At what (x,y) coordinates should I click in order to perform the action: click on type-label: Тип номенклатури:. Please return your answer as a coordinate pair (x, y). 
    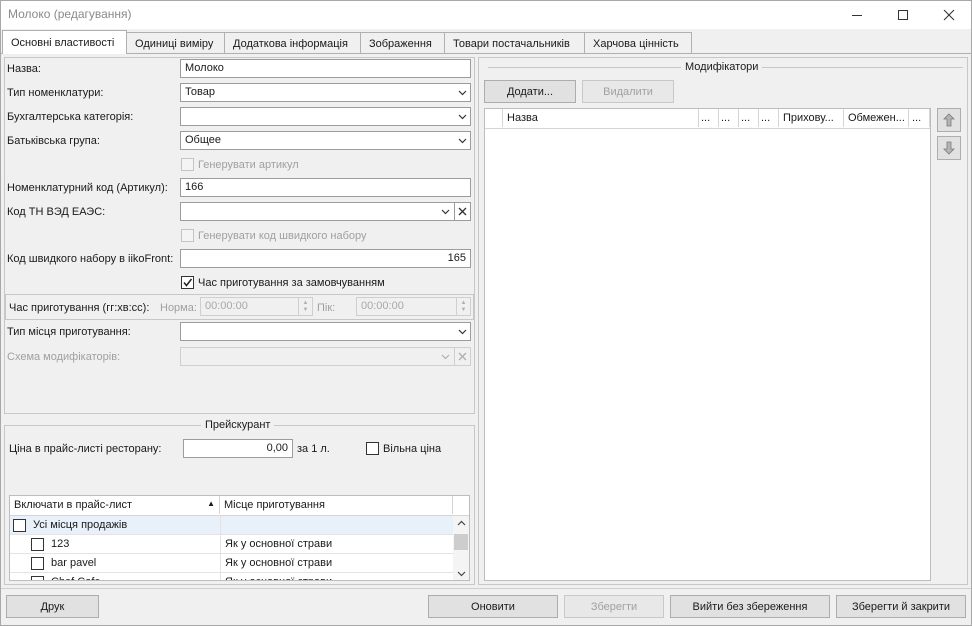
    Looking at the image, I should click on (55, 93).